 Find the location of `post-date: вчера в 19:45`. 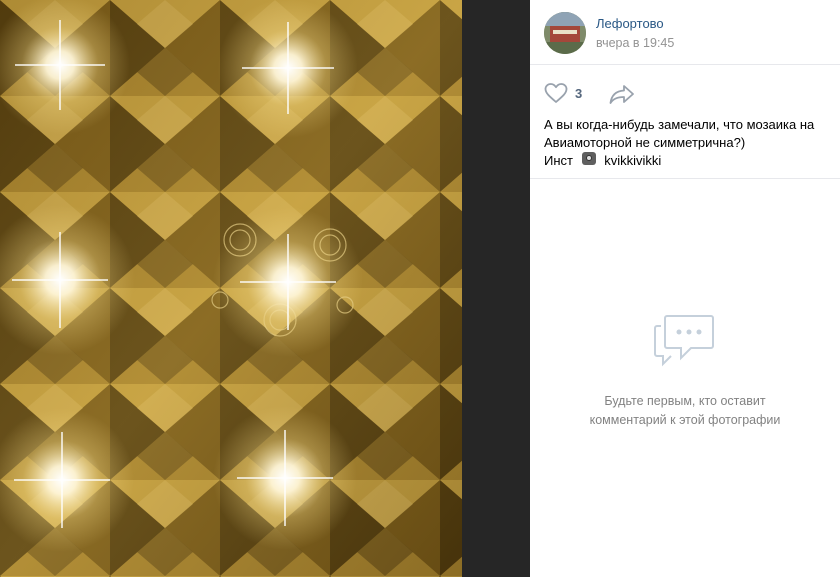

post-date: вчера в 19:45 is located at coordinates (635, 43).